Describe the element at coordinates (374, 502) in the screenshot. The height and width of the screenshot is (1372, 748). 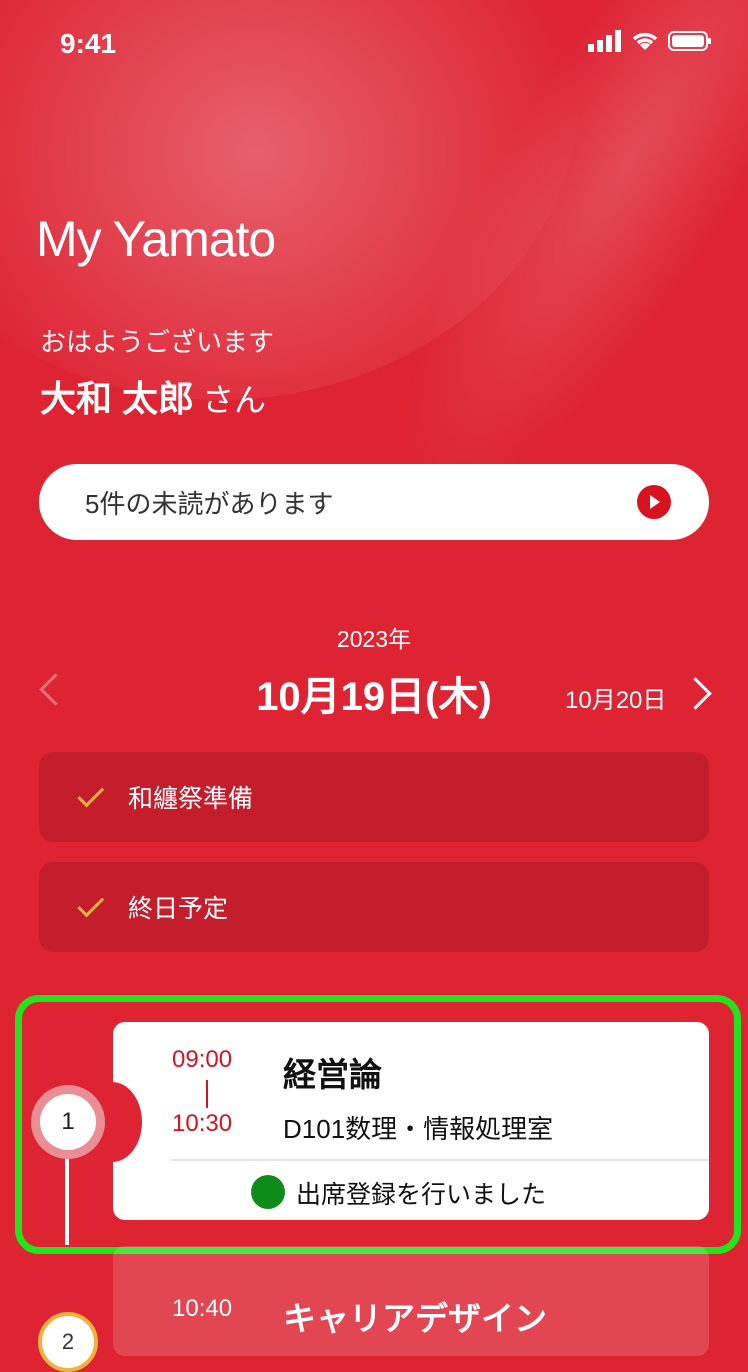
I see `unread-notice-button: 5件の未読があります` at that location.